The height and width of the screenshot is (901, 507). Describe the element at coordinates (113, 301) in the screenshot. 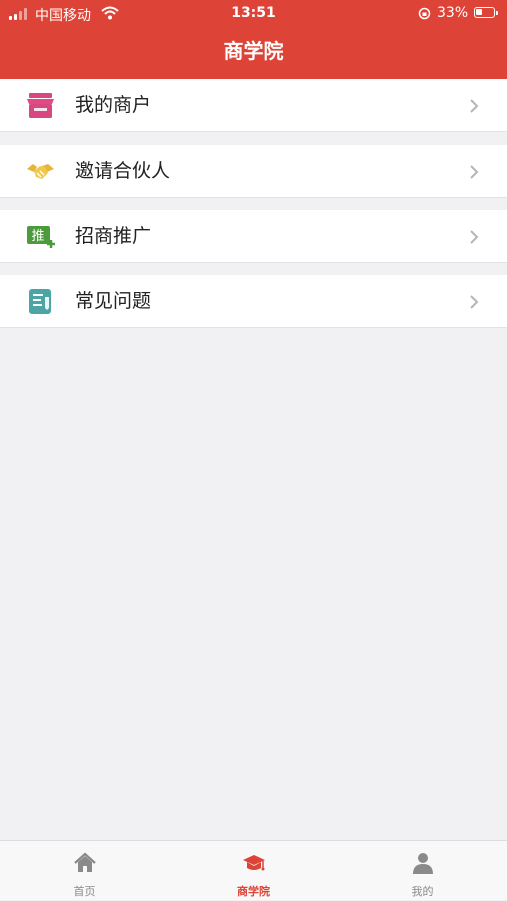

I see `menu-item-label: 常见问题` at that location.